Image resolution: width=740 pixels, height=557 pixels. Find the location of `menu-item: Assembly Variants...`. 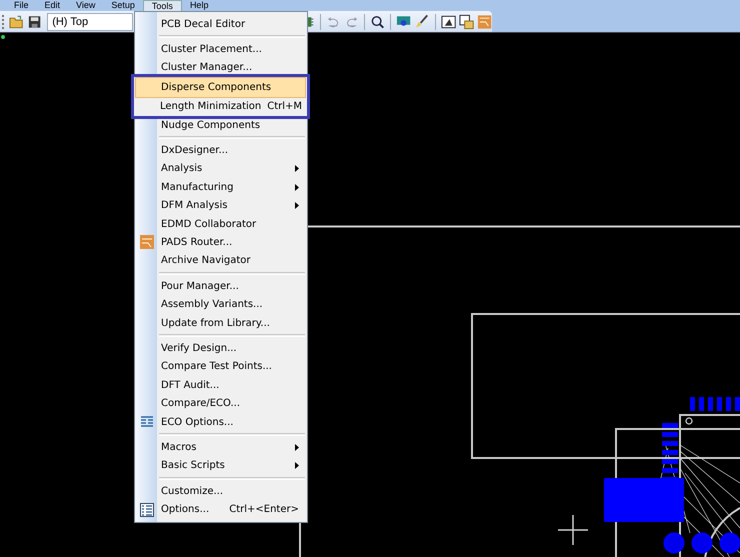

menu-item: Assembly Variants... is located at coordinates (221, 304).